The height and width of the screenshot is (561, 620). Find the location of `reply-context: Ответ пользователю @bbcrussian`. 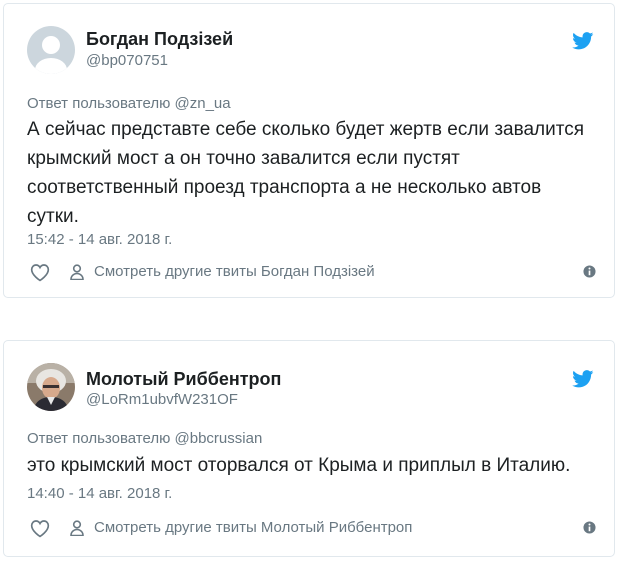

reply-context: Ответ пользователю @bbcrussian is located at coordinates (144, 438).